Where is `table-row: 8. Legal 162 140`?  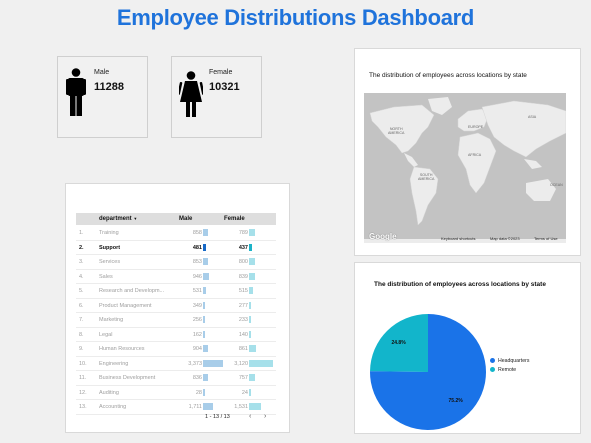 table-row: 8. Legal 162 140 is located at coordinates (176, 335).